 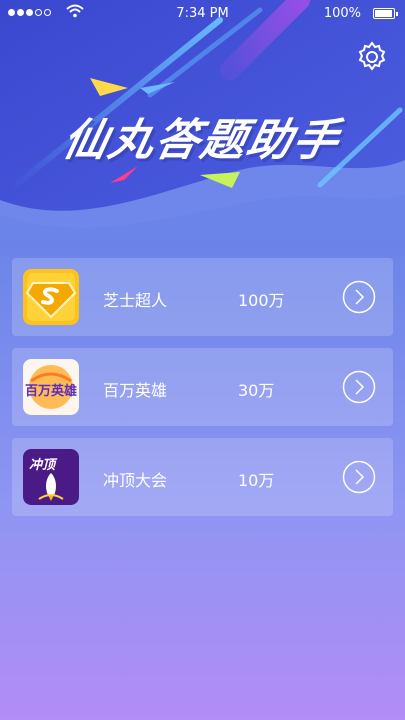 I want to click on battery-percentage: 100%, so click(x=342, y=13).